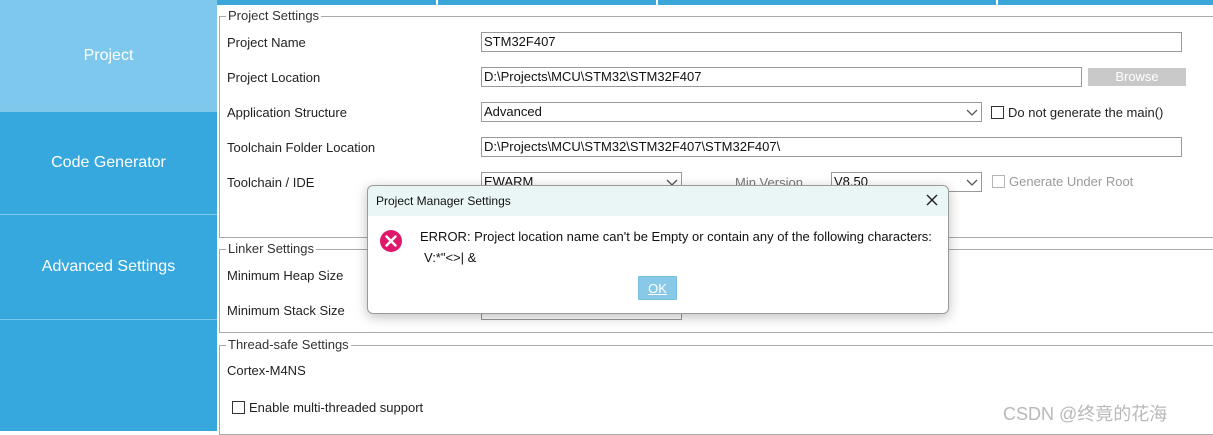  I want to click on sidebar-item-code-generator: Code Generator, so click(108, 163).